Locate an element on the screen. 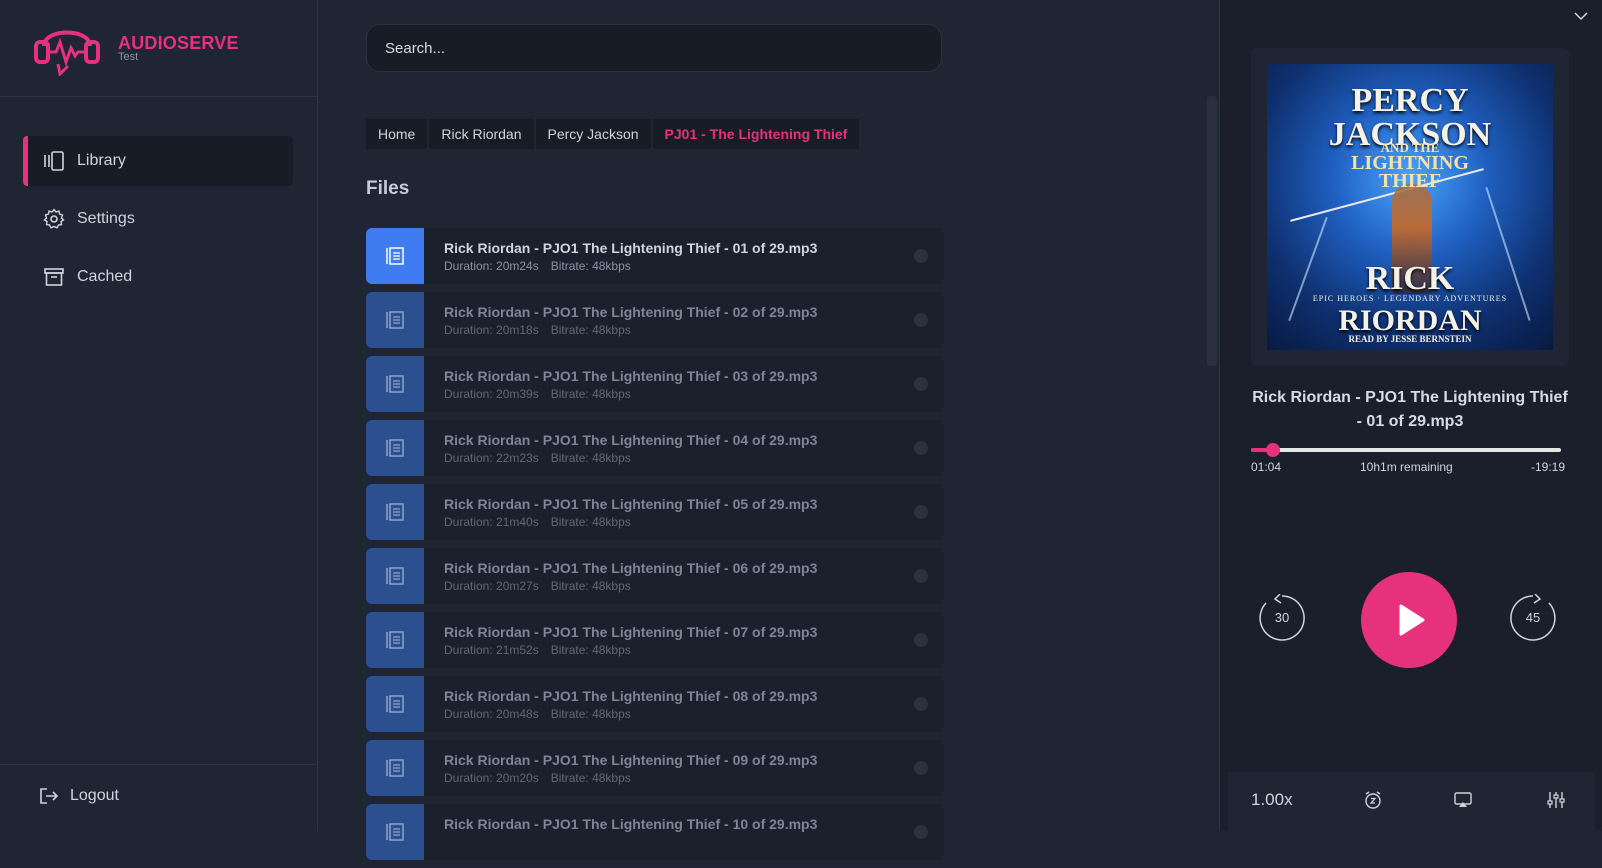 This screenshot has height=868, width=1602. file-duration: Duration: 21m40s is located at coordinates (491, 522).